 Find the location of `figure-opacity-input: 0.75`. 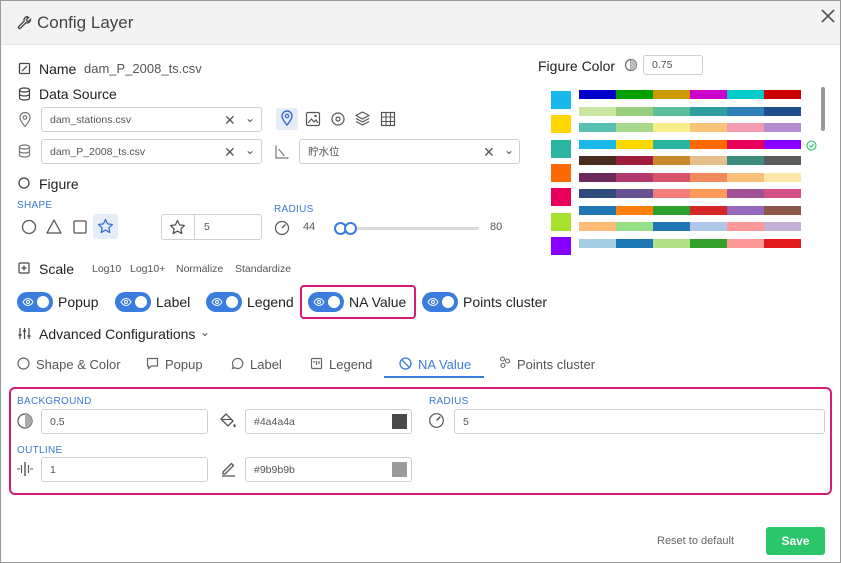

figure-opacity-input: 0.75 is located at coordinates (673, 65).